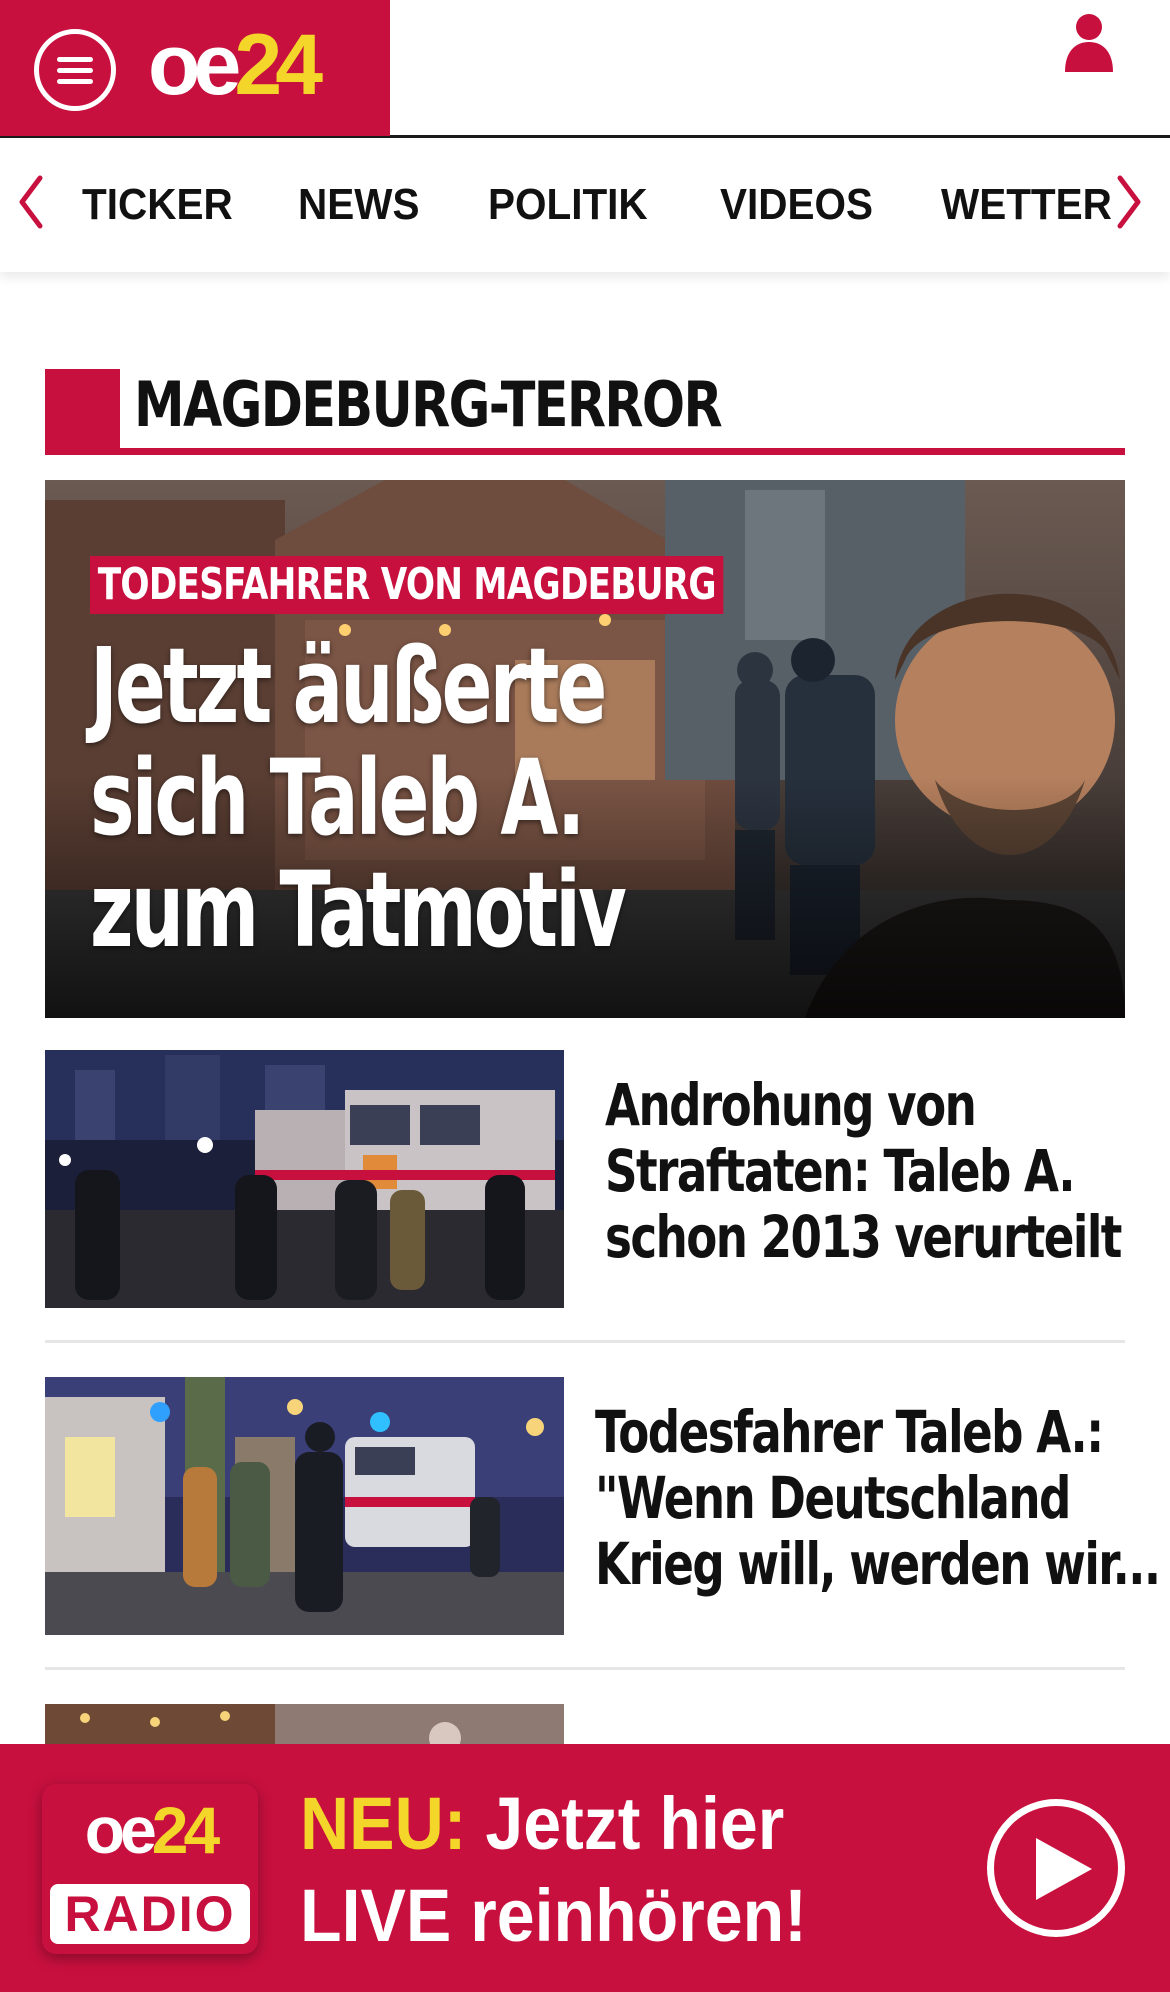 Image resolution: width=1170 pixels, height=1992 pixels. Describe the element at coordinates (31, 202) in the screenshot. I see `chevron-left-icon` at that location.